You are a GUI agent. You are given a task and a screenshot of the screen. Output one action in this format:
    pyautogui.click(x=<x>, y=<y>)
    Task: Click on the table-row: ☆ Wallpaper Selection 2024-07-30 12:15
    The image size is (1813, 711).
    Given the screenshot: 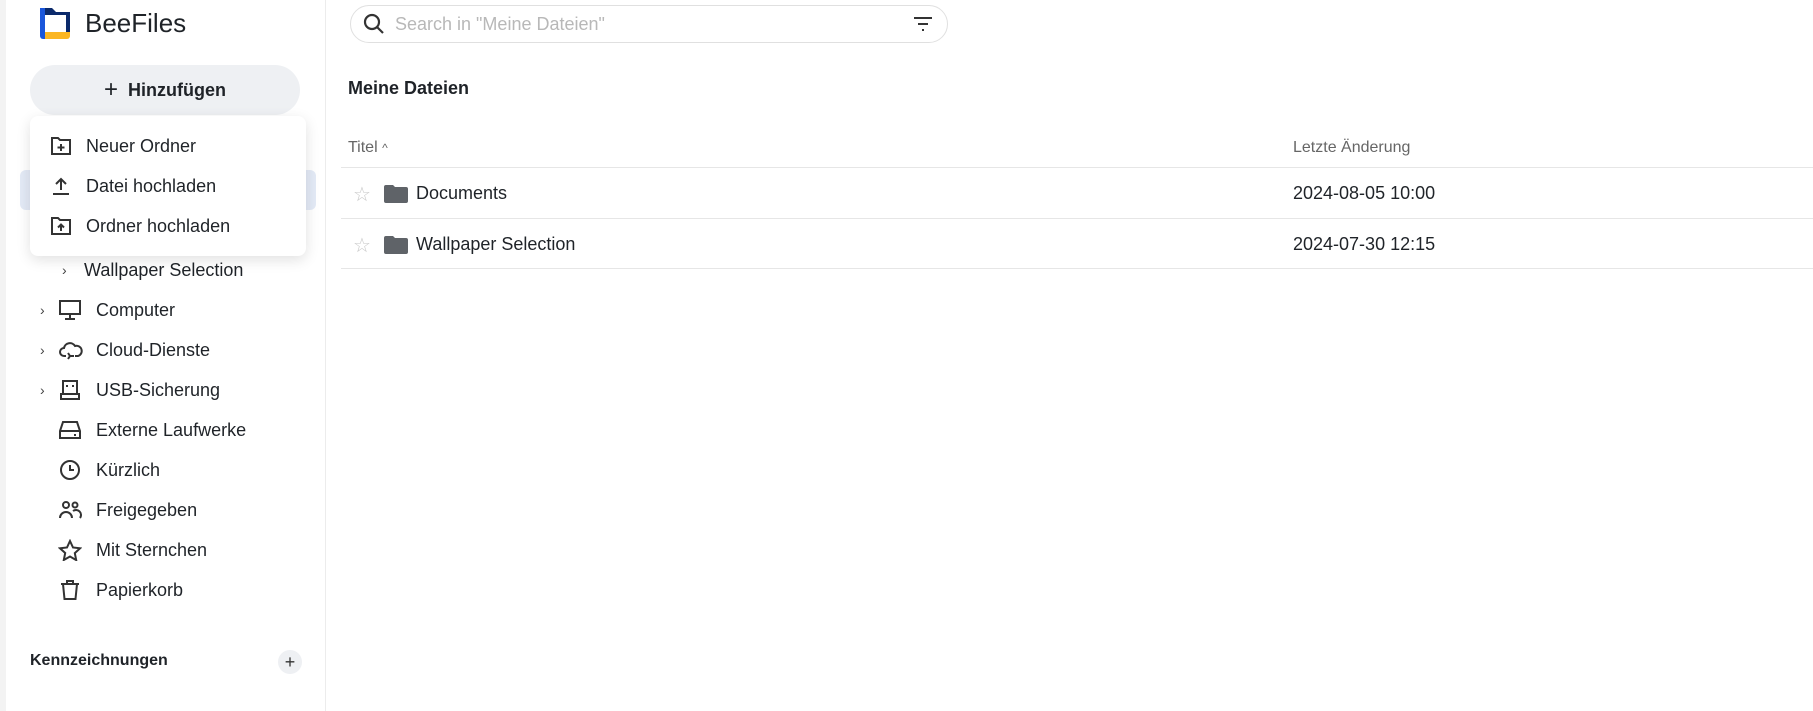 What is the action you would take?
    pyautogui.click(x=1077, y=243)
    